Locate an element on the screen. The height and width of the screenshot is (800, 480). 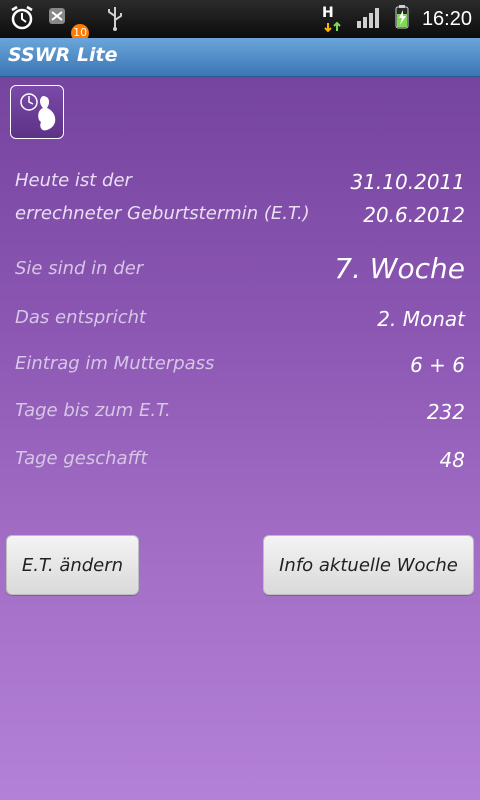
alarm-clock-icon is located at coordinates (22, 20).